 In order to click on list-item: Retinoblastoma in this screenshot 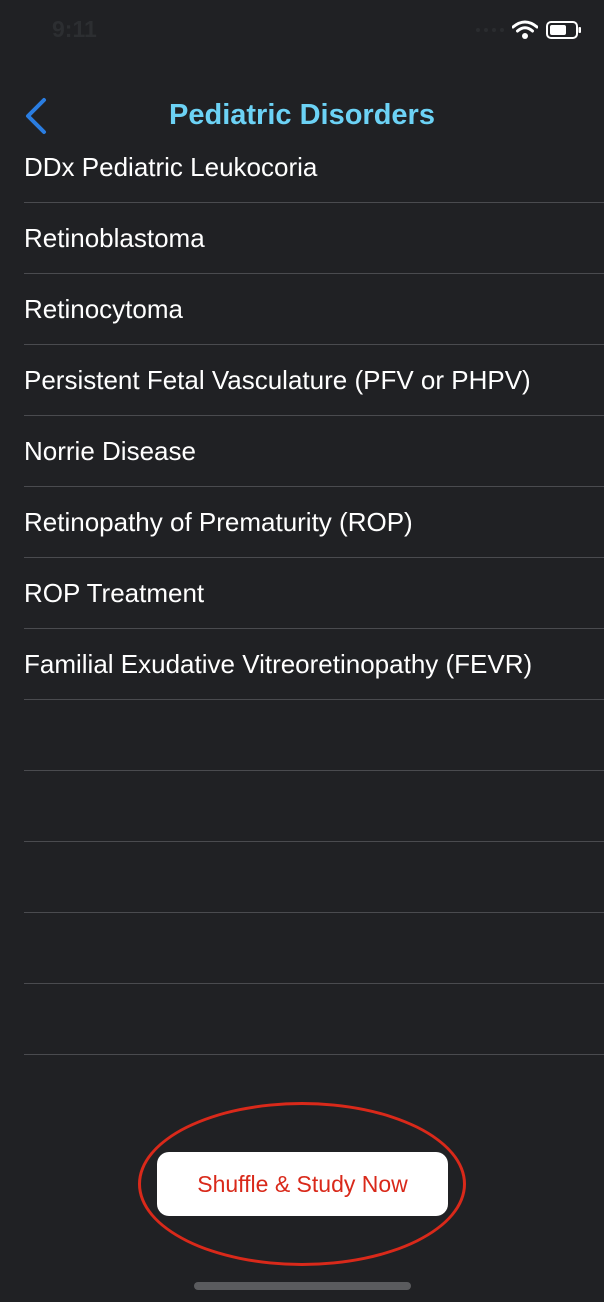, I will do `click(314, 238)`.